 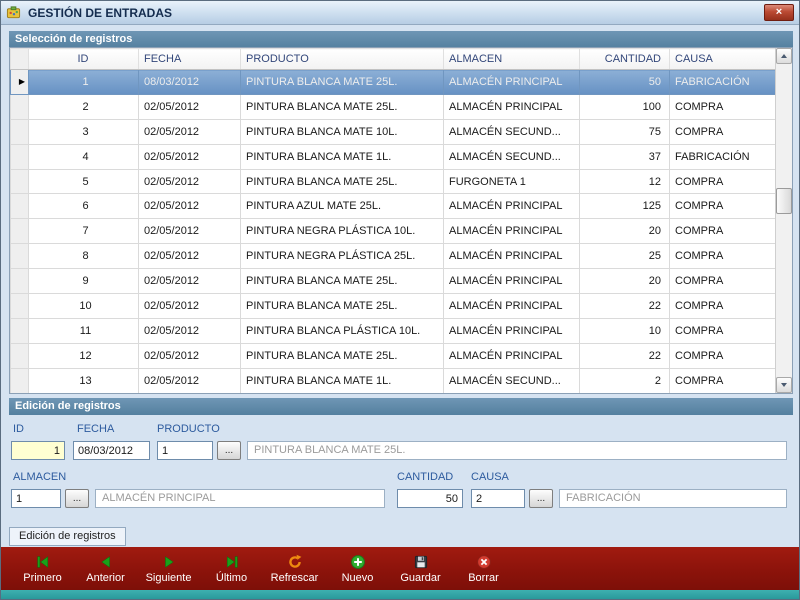 I want to click on column-header-id: ID, so click(x=83, y=59).